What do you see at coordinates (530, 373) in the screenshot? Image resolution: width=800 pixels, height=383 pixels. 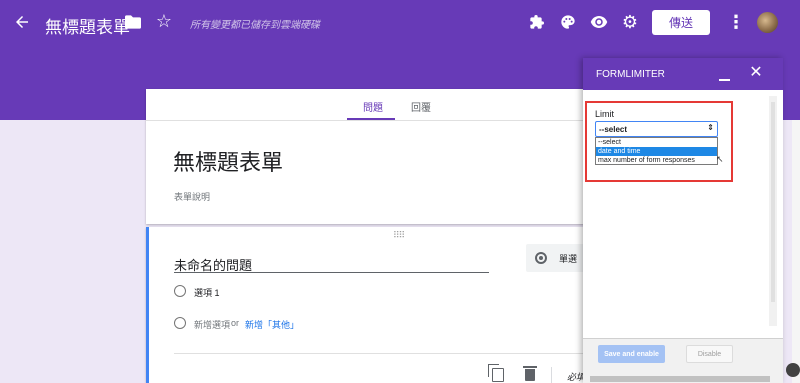 I see `delete-icon` at bounding box center [530, 373].